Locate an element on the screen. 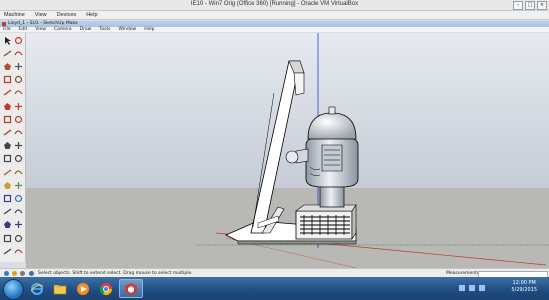 The height and width of the screenshot is (300, 549). minimize-button: – is located at coordinates (518, 5).